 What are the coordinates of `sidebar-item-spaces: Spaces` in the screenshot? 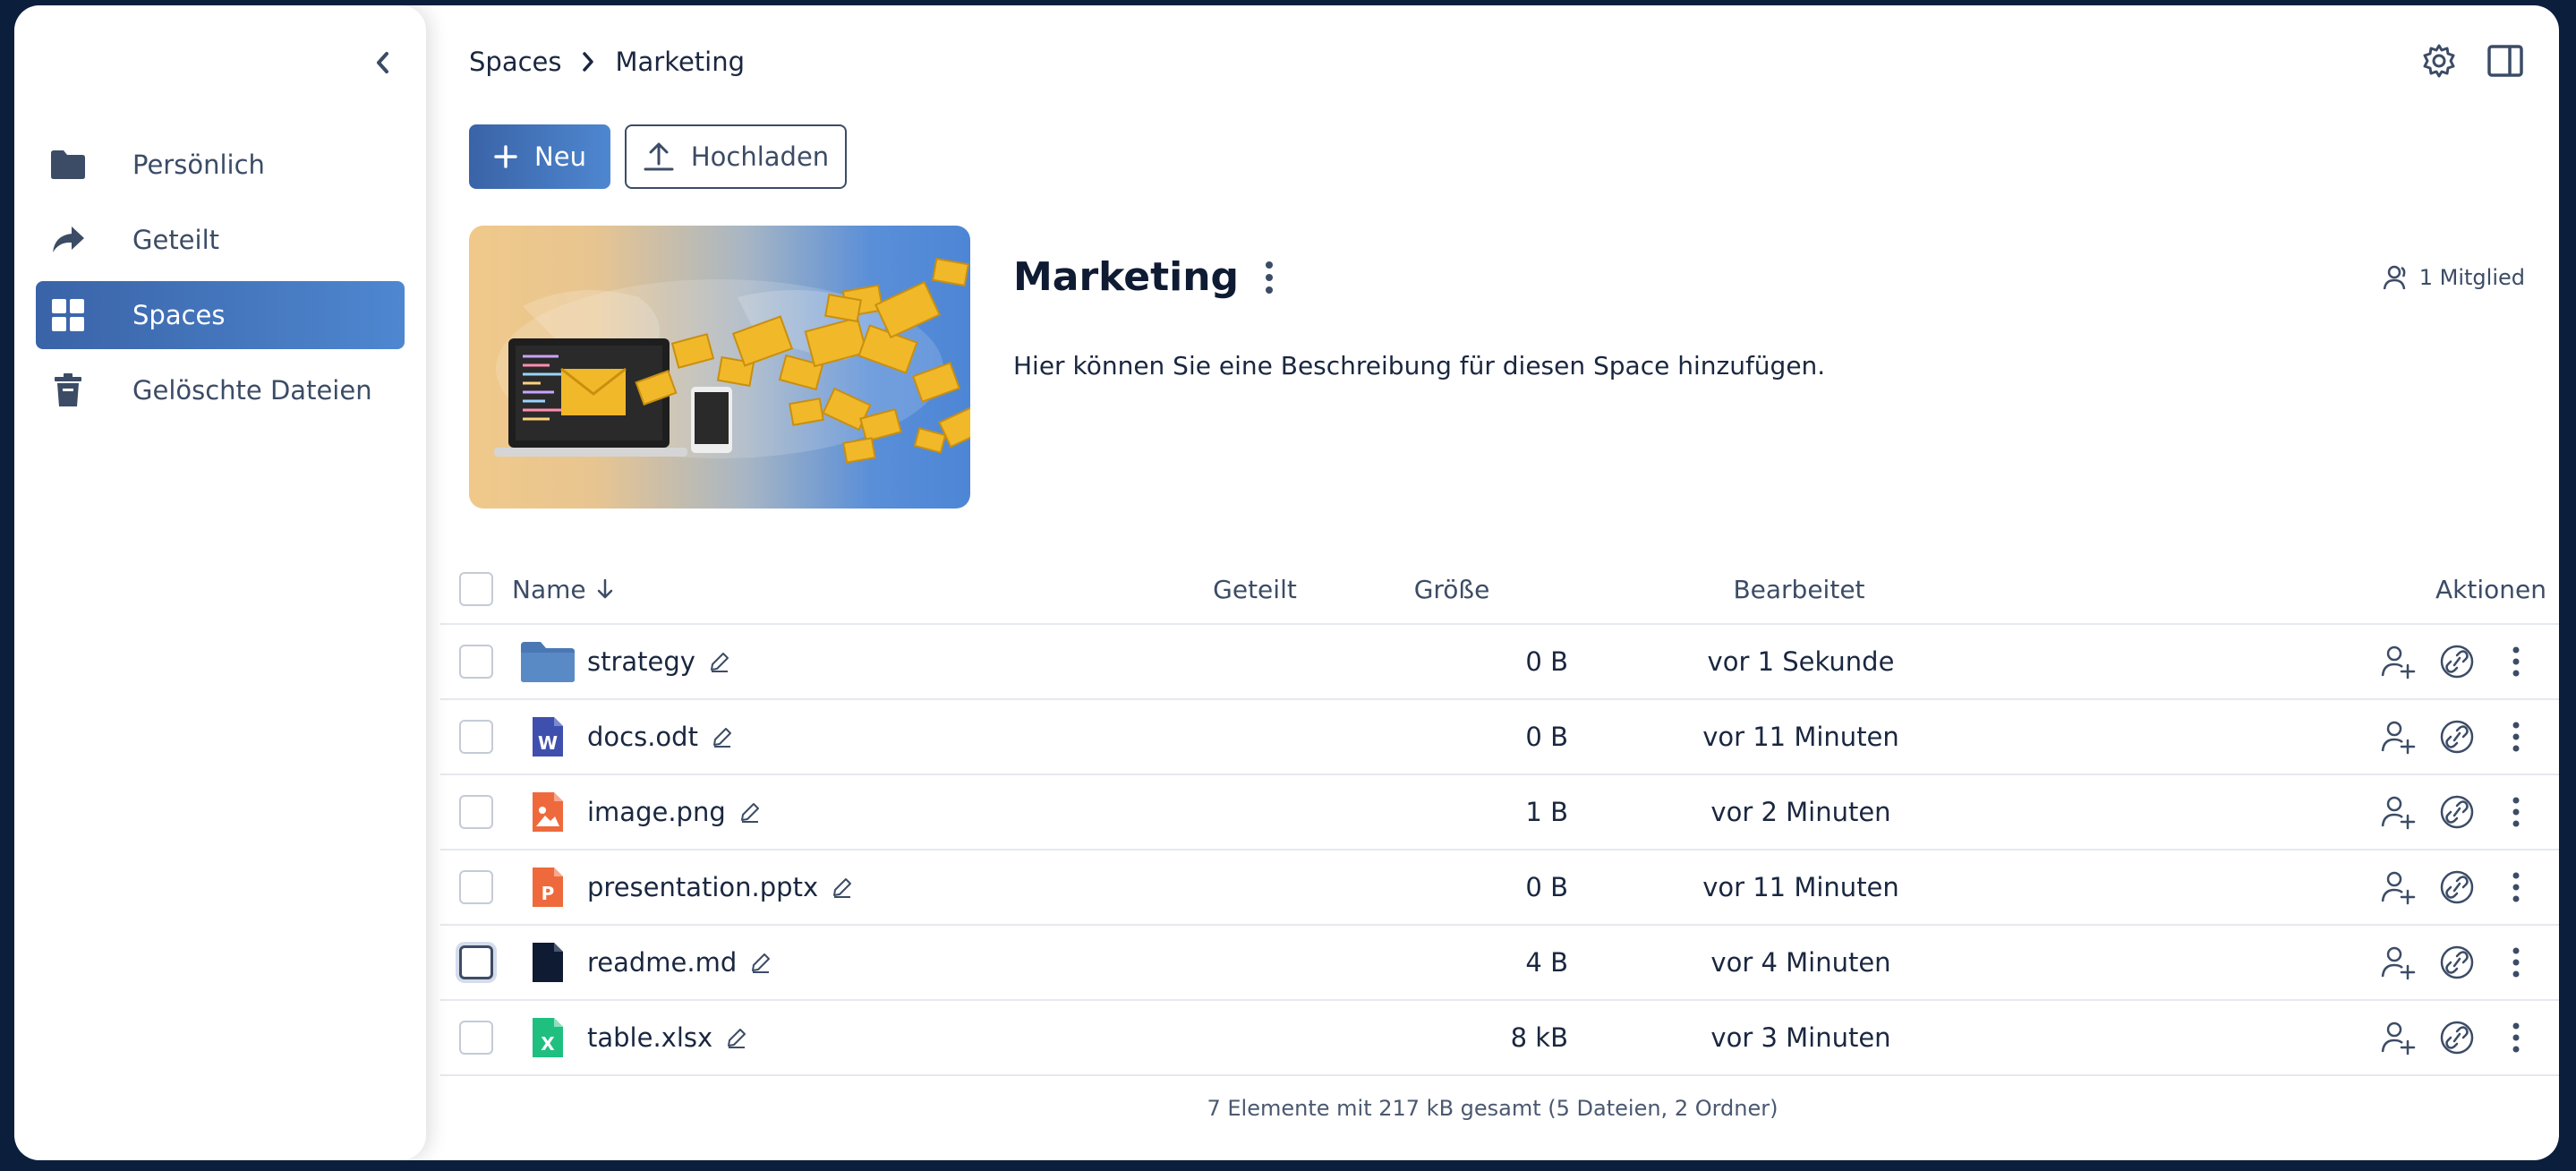 It's located at (220, 315).